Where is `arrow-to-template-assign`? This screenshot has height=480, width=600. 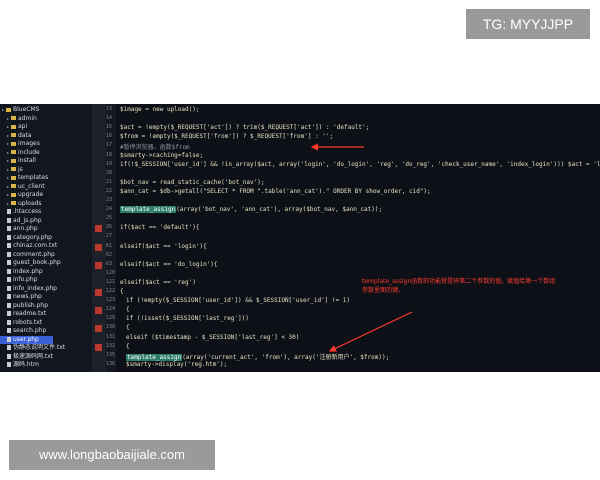
arrow-to-template-assign is located at coordinates (370, 331).